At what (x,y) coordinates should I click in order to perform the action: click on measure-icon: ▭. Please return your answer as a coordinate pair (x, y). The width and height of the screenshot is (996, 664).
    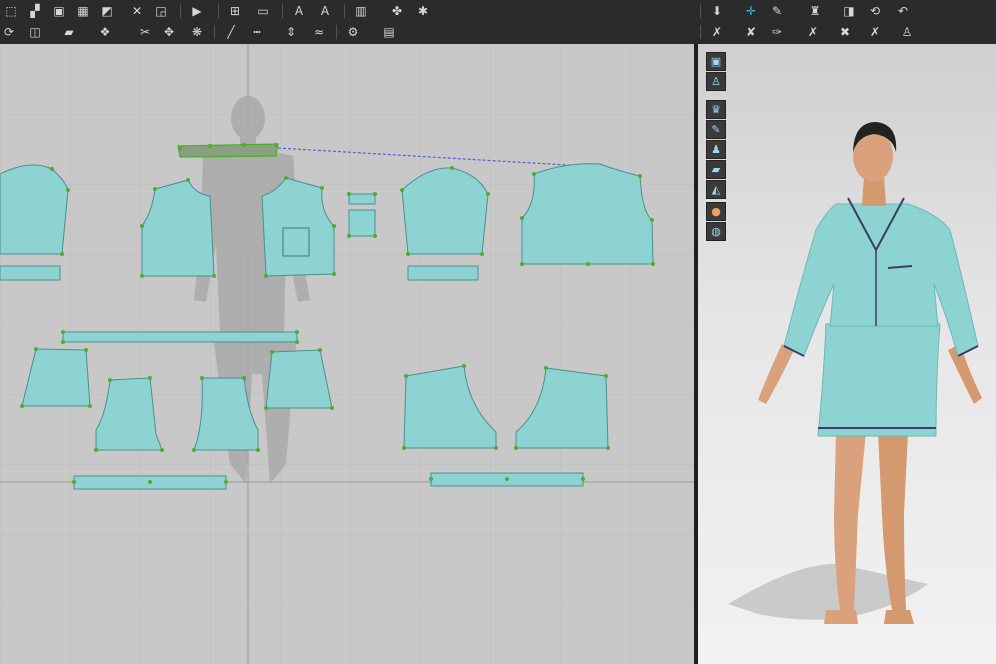
    Looking at the image, I should click on (263, 11).